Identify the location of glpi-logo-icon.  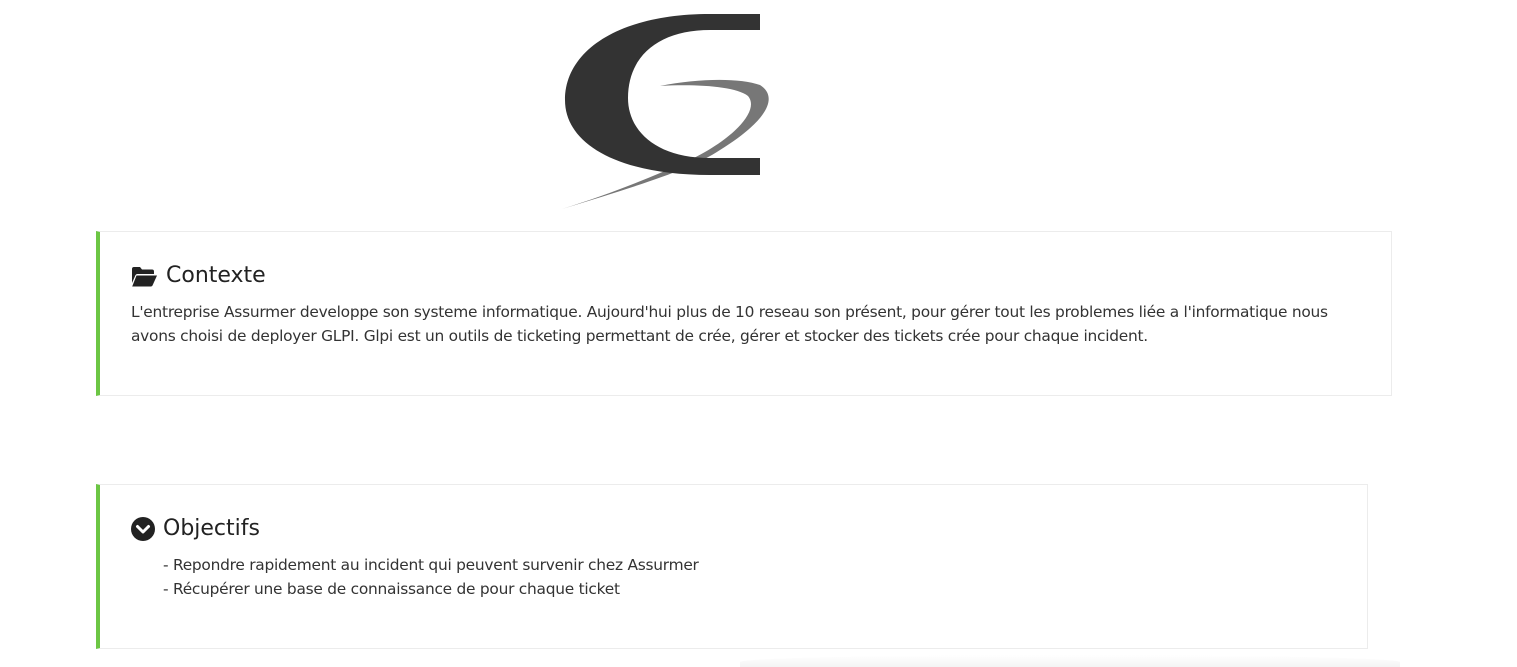
(665, 111).